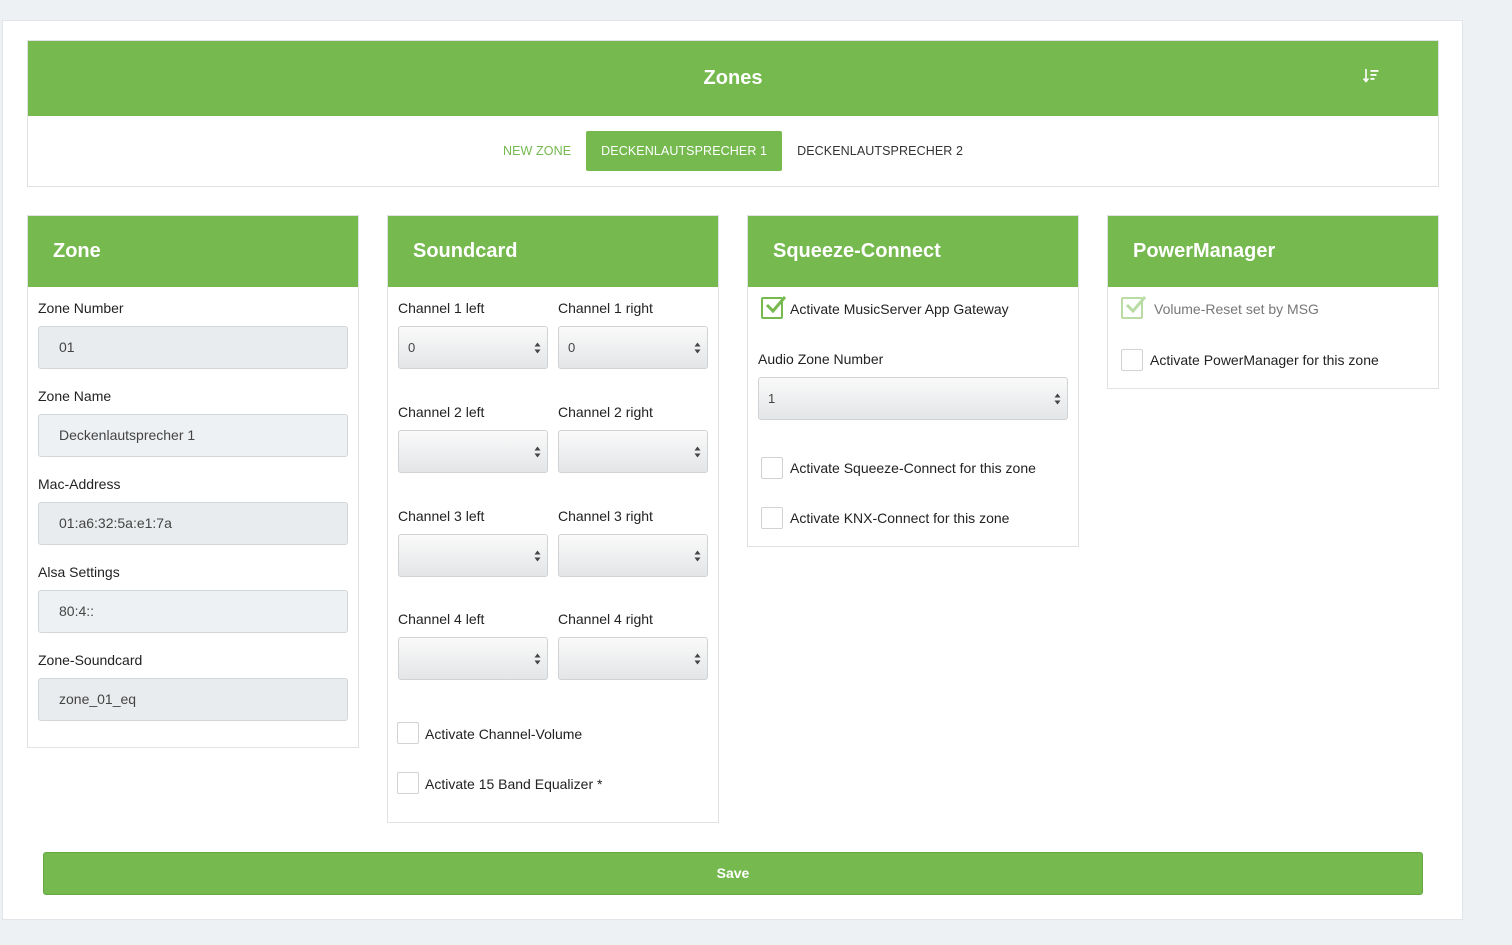 The width and height of the screenshot is (1512, 945). I want to click on channel-4-left-select, so click(473, 658).